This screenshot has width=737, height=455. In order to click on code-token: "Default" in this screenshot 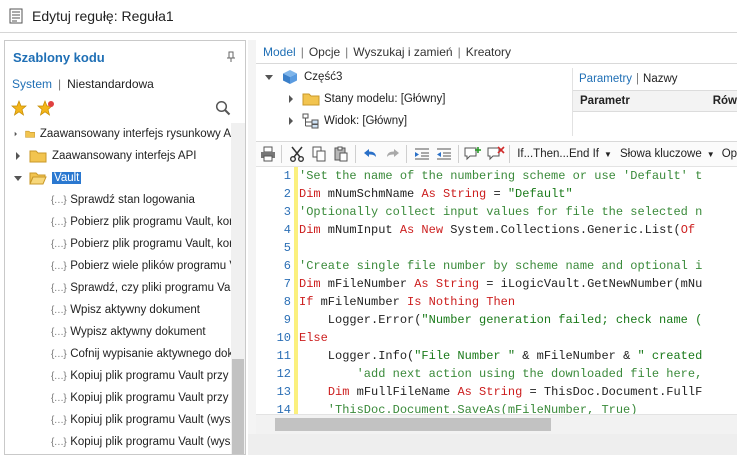, I will do `click(540, 194)`.